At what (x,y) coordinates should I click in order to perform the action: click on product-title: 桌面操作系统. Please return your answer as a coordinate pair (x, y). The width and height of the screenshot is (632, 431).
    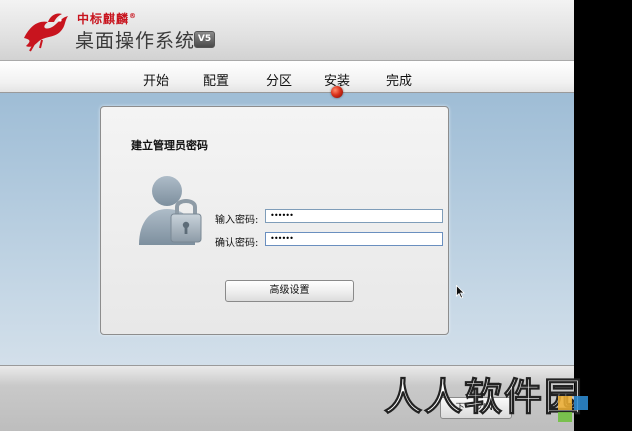
    Looking at the image, I should click on (135, 41).